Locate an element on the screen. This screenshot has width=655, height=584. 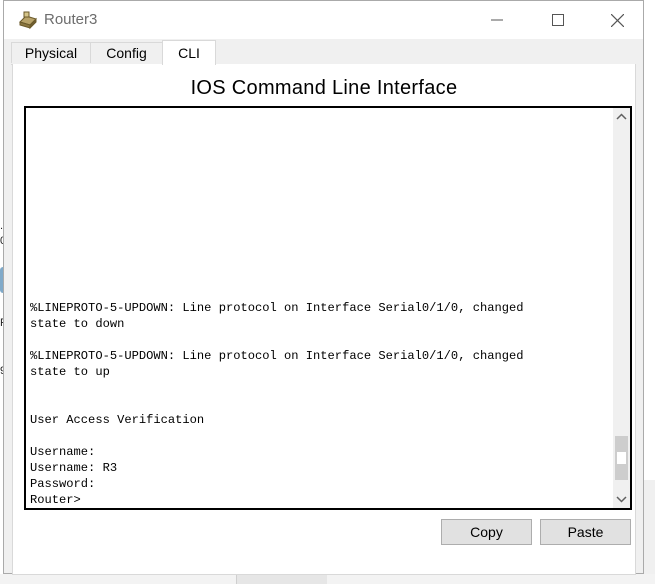
terminal-line: Password: is located at coordinates (63, 484).